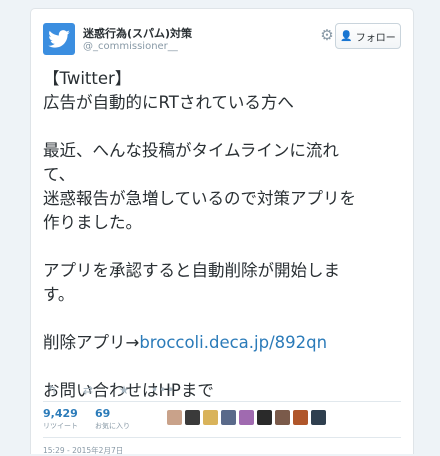  I want to click on favorites-stat: 69 お気に入り, so click(112, 419).